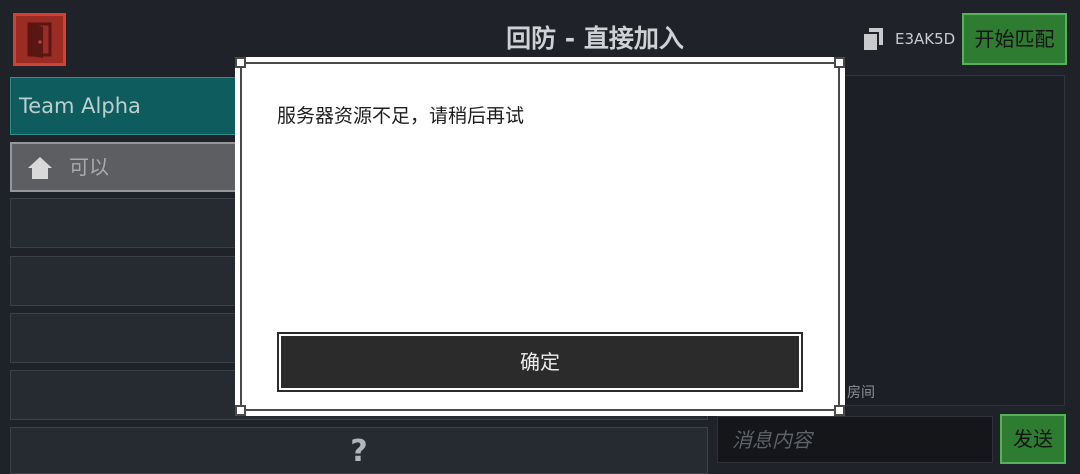 The width and height of the screenshot is (1080, 474). I want to click on door-exit-icon, so click(39, 39).